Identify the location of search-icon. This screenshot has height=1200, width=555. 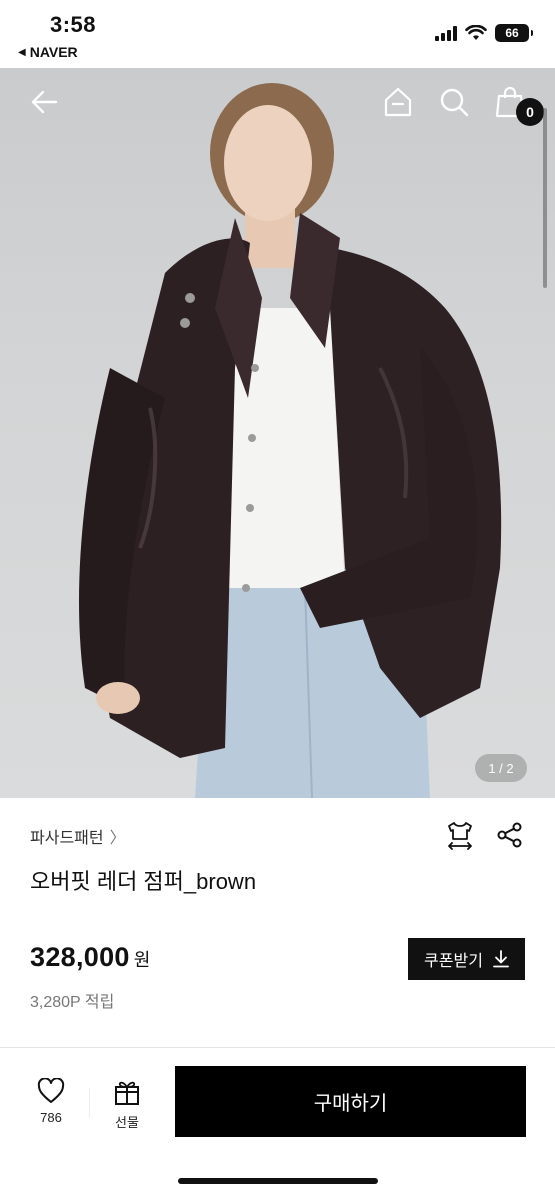
(454, 102).